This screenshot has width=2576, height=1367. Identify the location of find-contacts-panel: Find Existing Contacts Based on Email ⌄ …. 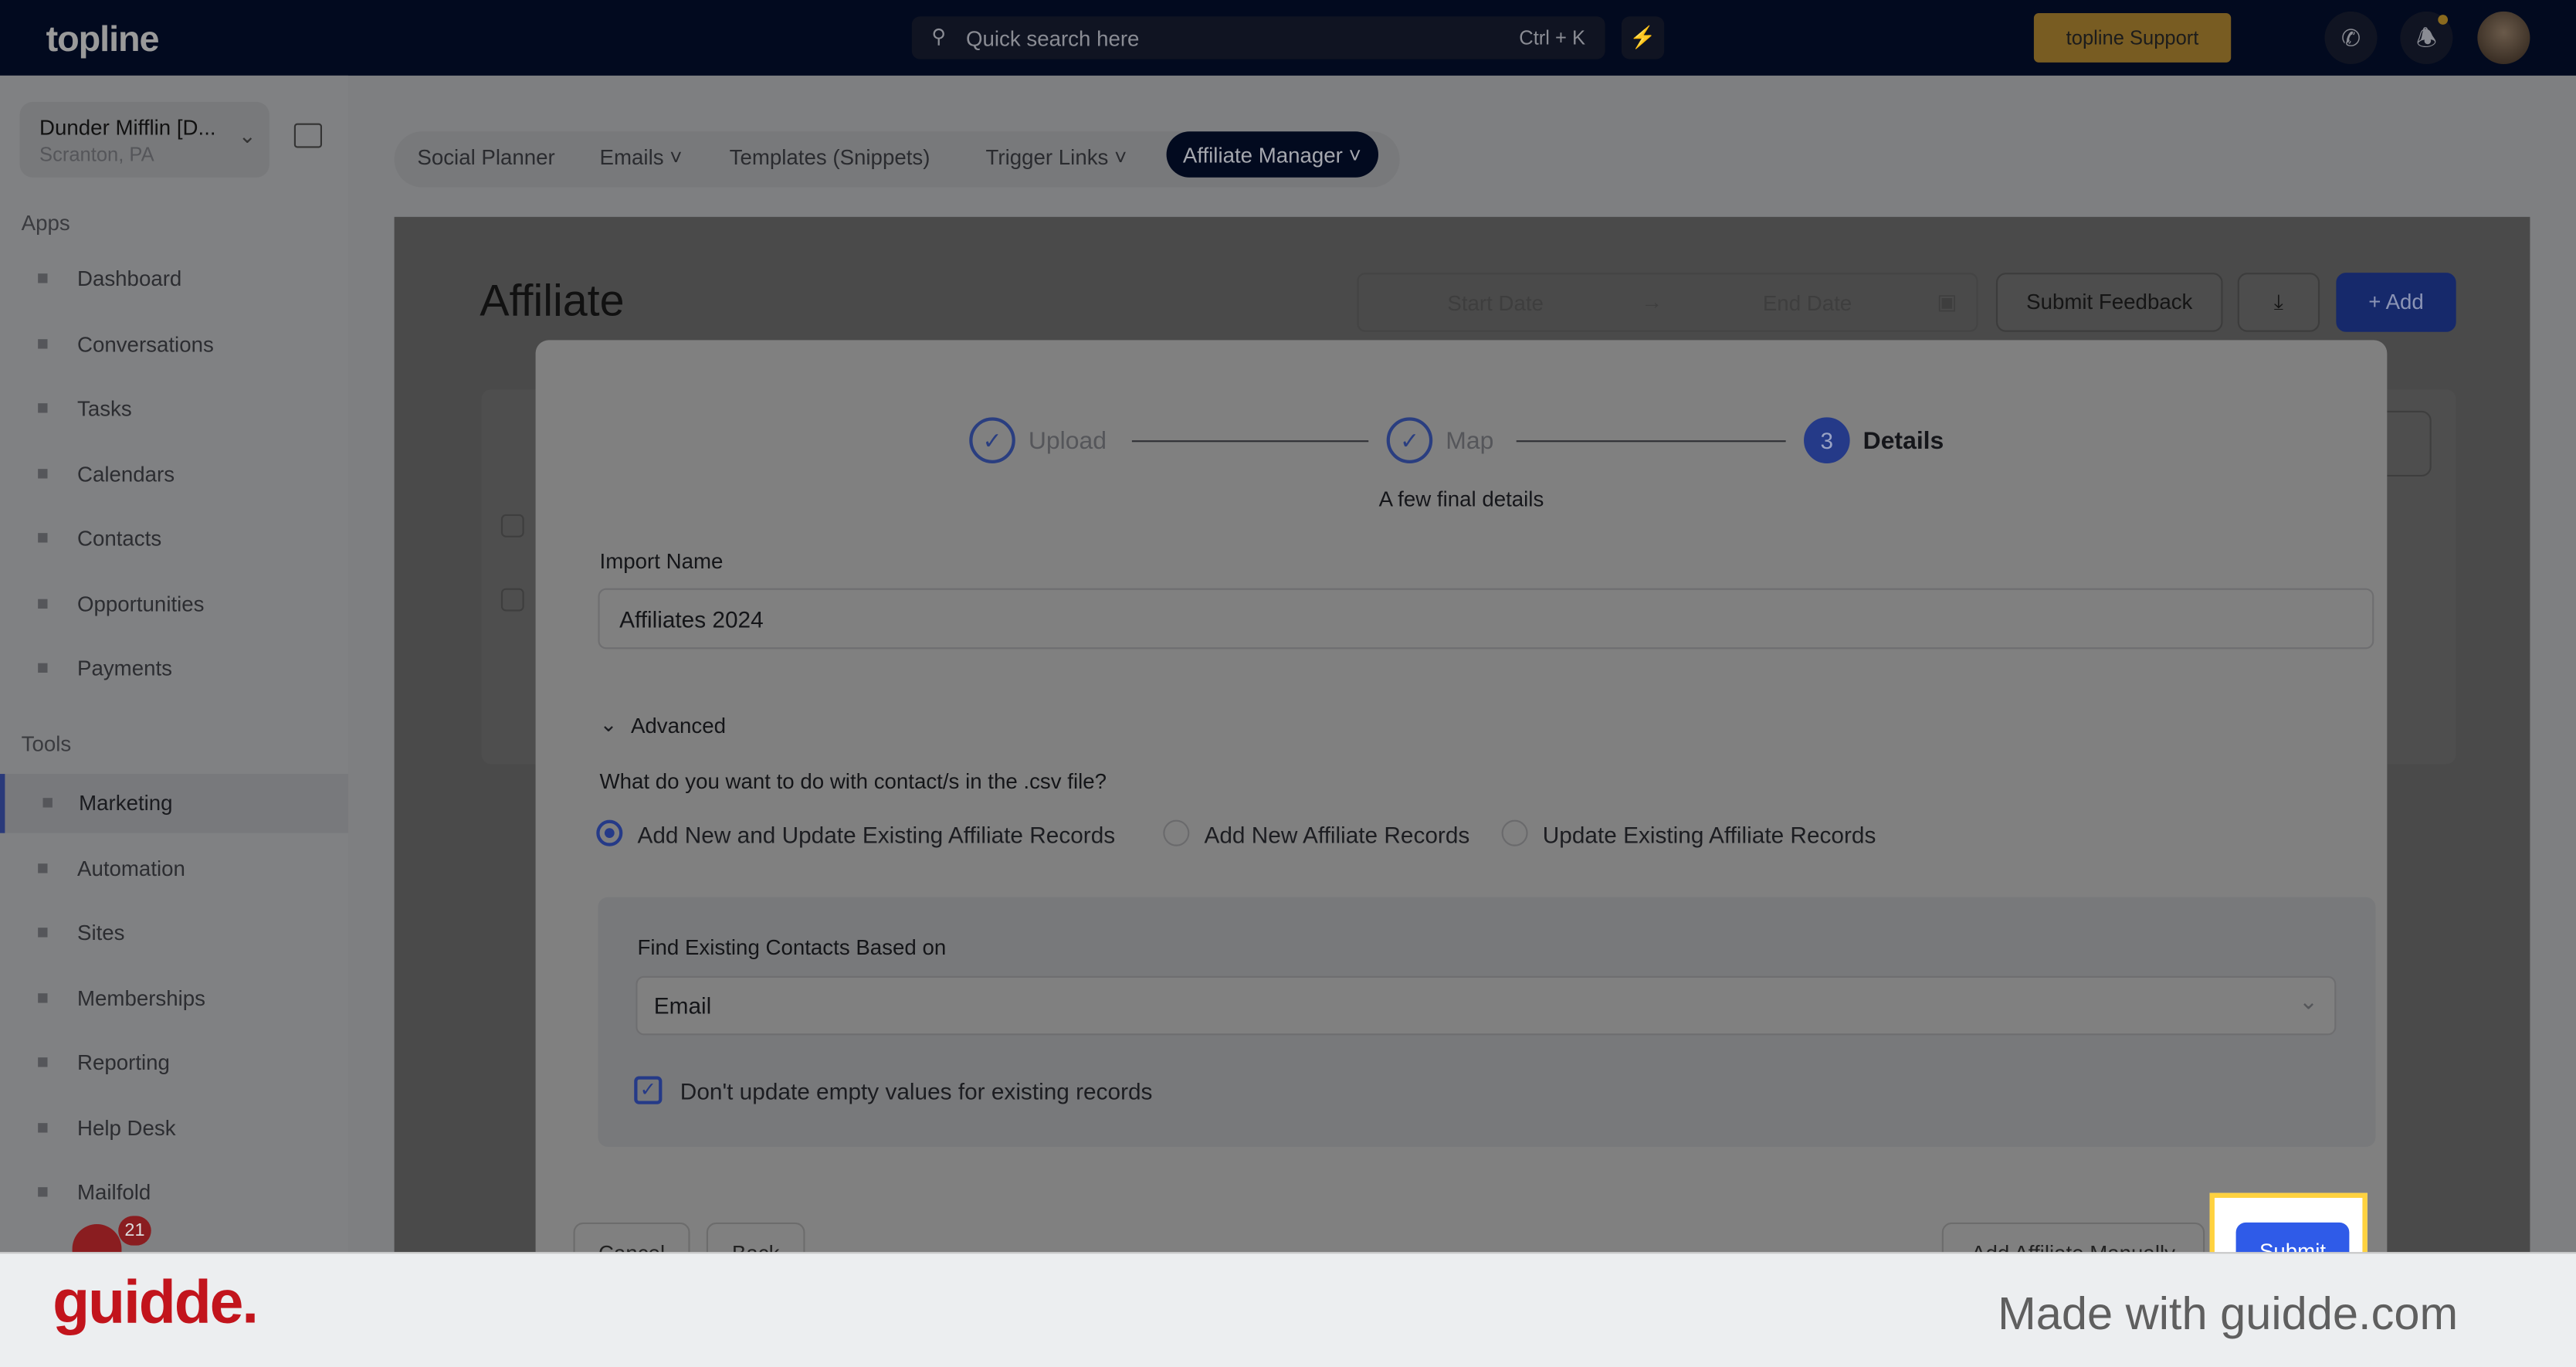
(1487, 1022).